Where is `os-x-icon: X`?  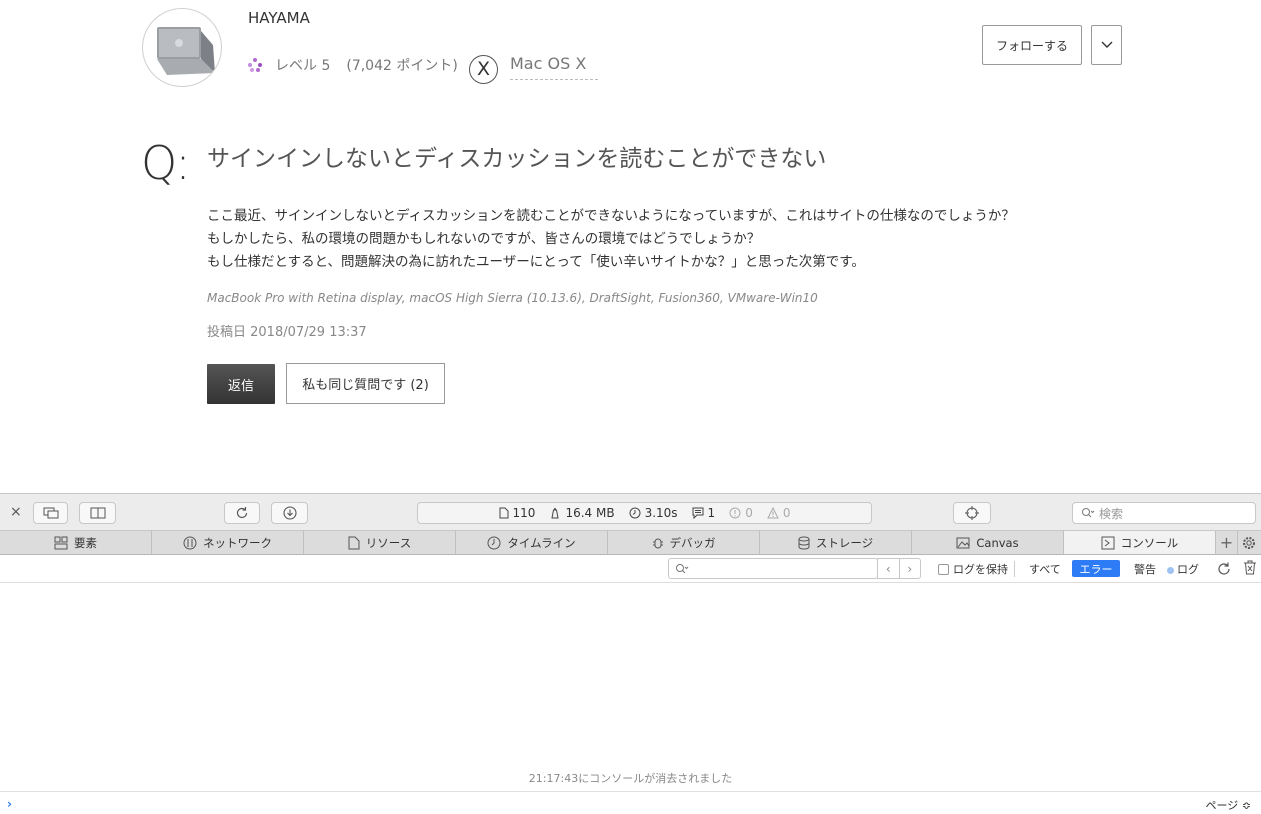
os-x-icon: X is located at coordinates (483, 69).